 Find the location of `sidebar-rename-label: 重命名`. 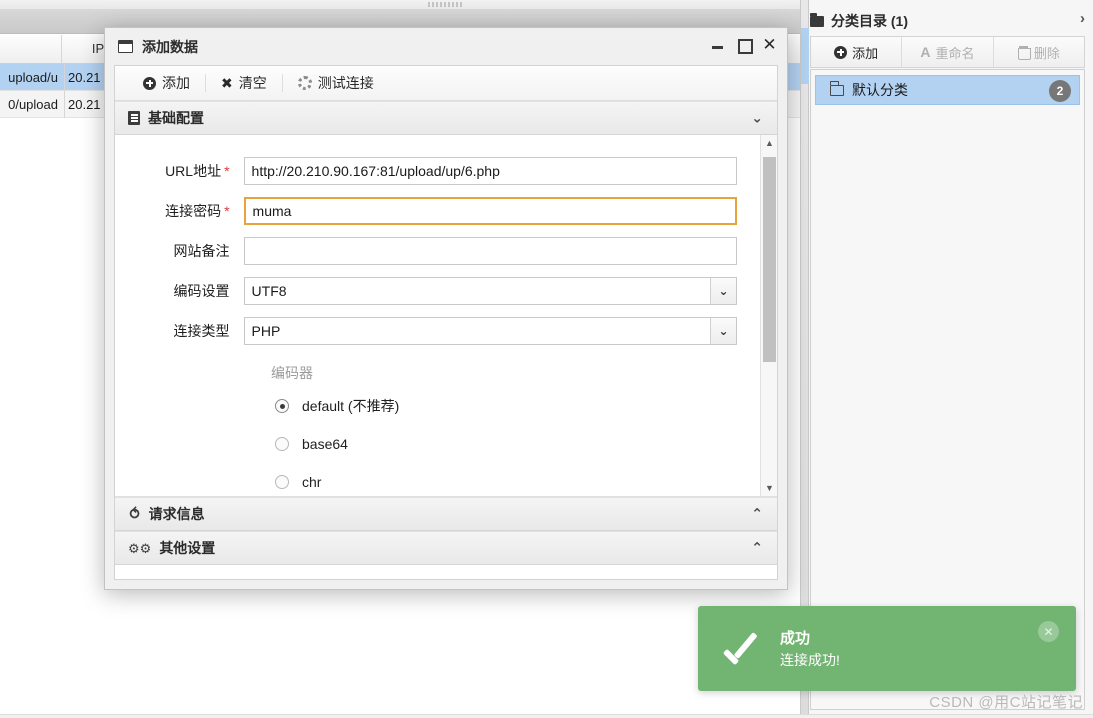

sidebar-rename-label: 重命名 is located at coordinates (955, 53).